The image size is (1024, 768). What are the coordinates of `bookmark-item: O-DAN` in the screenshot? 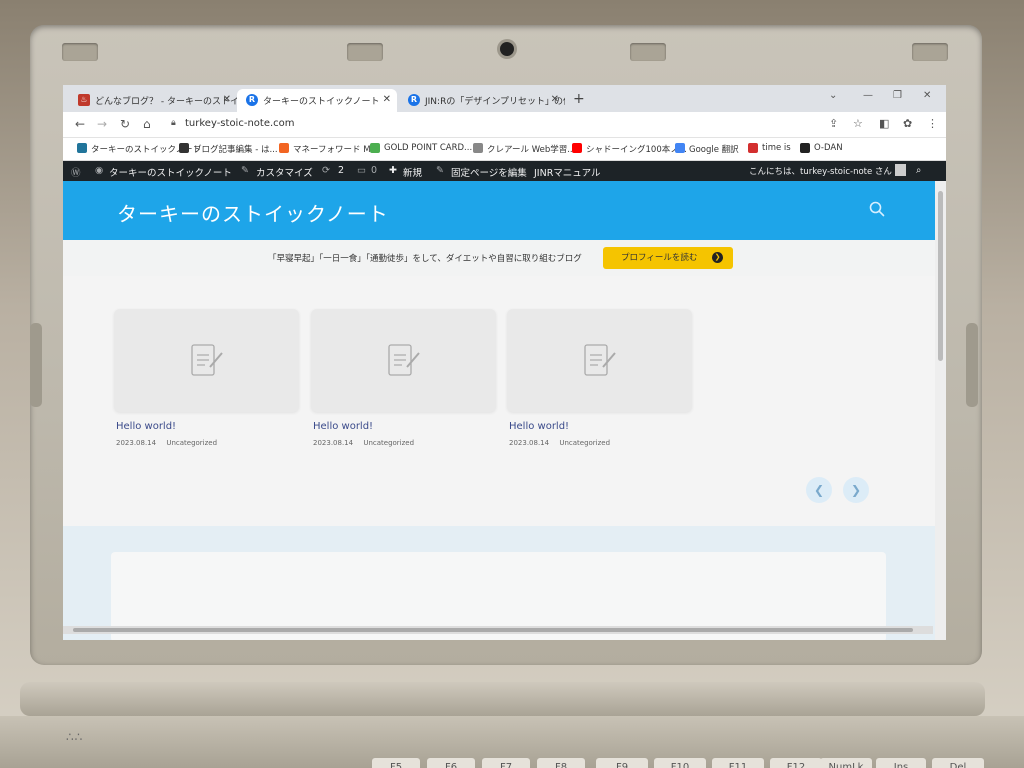 It's located at (821, 148).